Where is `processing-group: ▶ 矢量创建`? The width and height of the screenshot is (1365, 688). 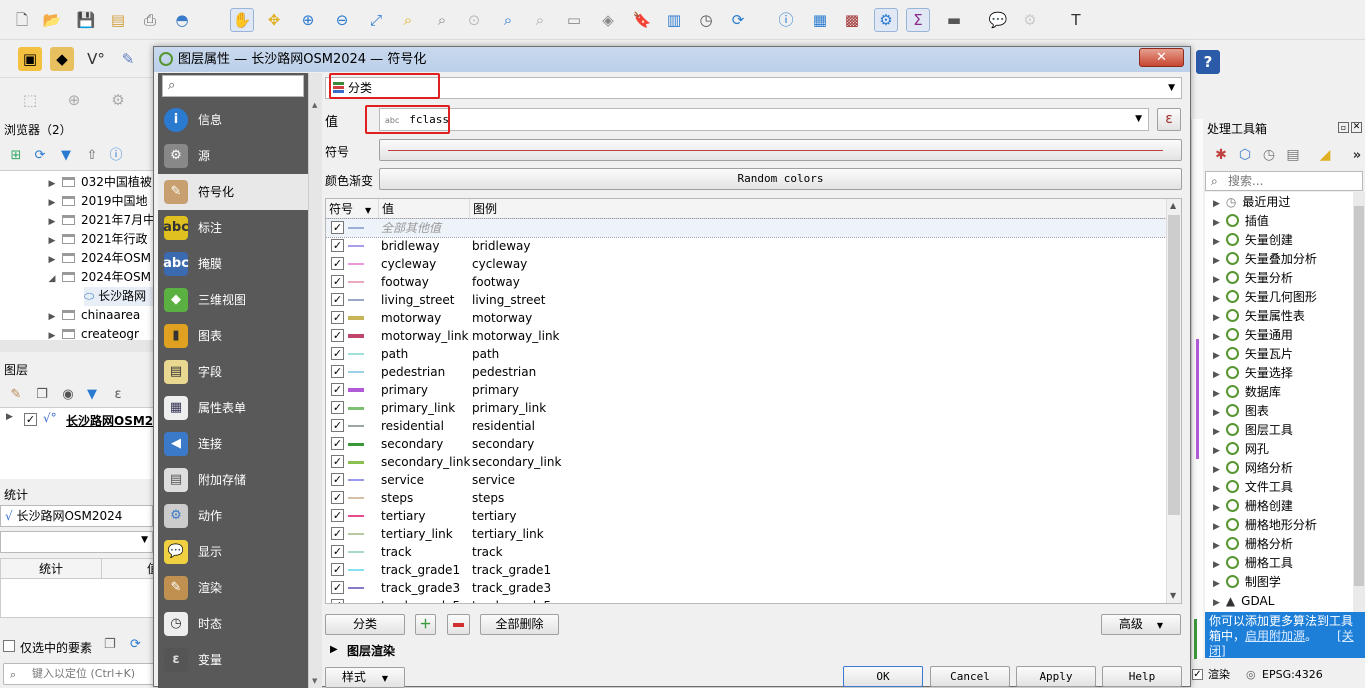
processing-group: ▶ 矢量创建 is located at coordinates (1253, 240).